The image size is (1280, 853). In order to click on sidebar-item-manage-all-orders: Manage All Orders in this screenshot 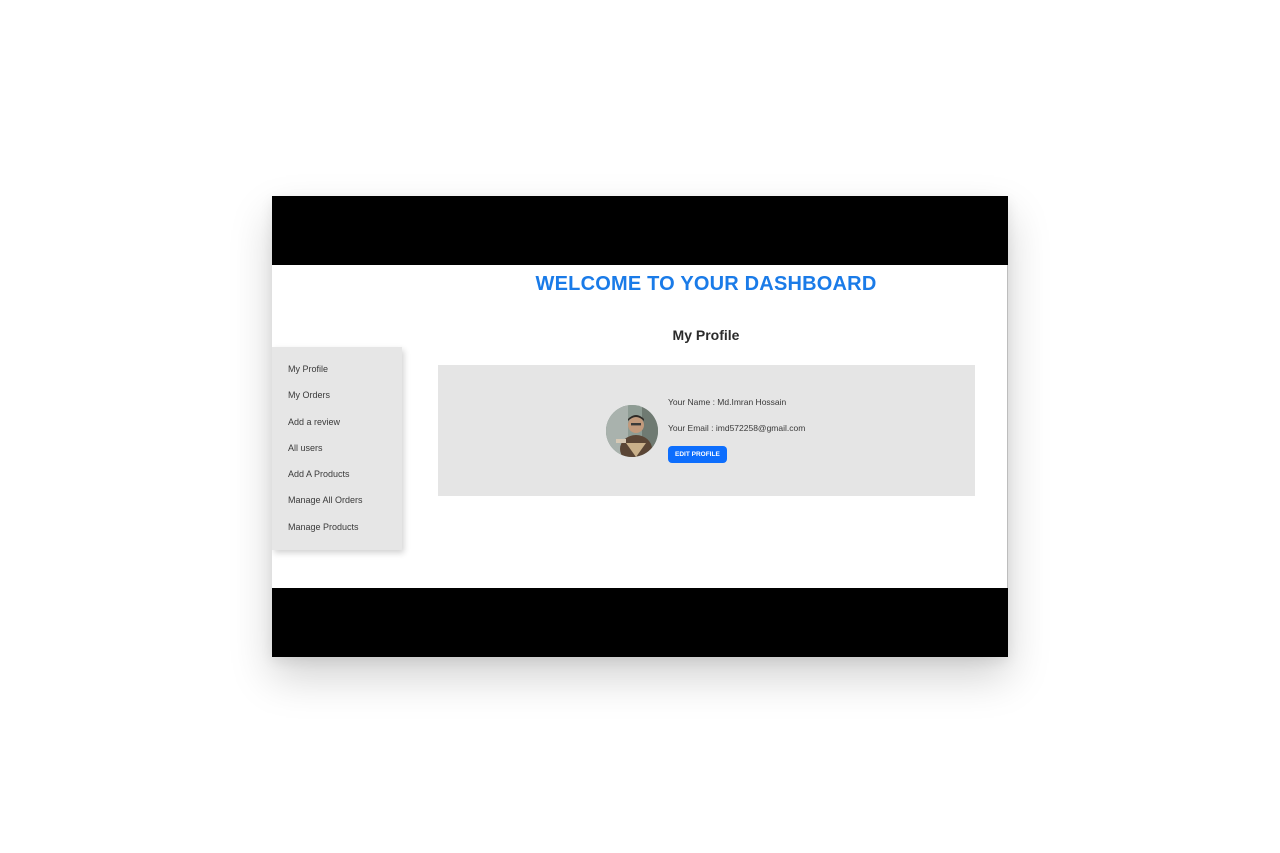, I will do `click(337, 505)`.